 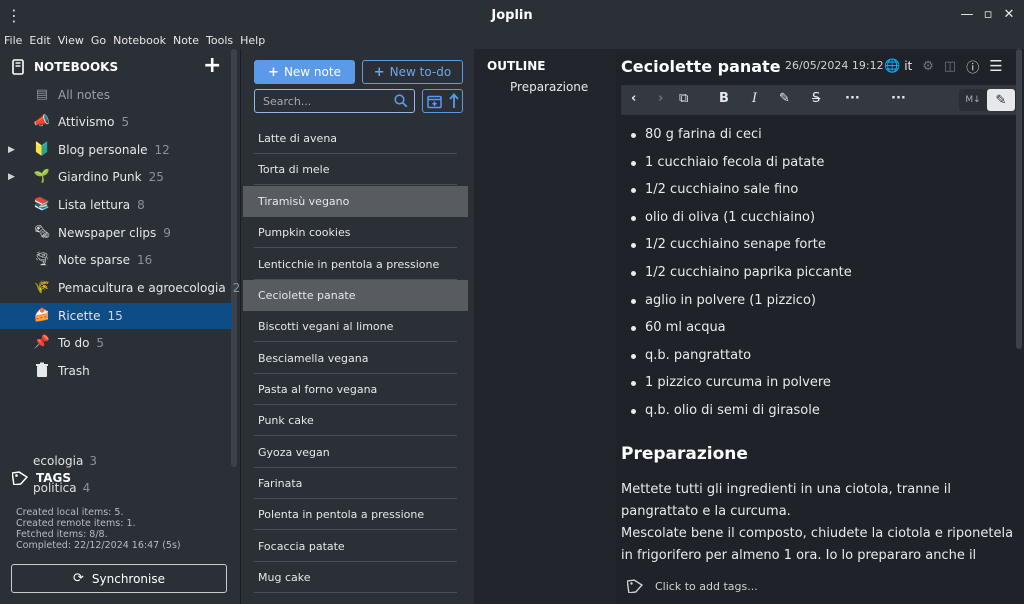 I want to click on note-title: Pumpkin cookies, so click(x=304, y=232).